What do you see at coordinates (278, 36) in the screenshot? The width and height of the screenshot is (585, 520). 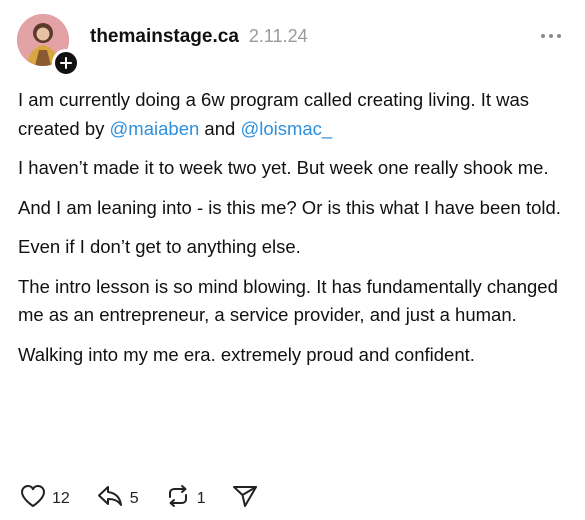 I see `post-date: 2.11.24` at bounding box center [278, 36].